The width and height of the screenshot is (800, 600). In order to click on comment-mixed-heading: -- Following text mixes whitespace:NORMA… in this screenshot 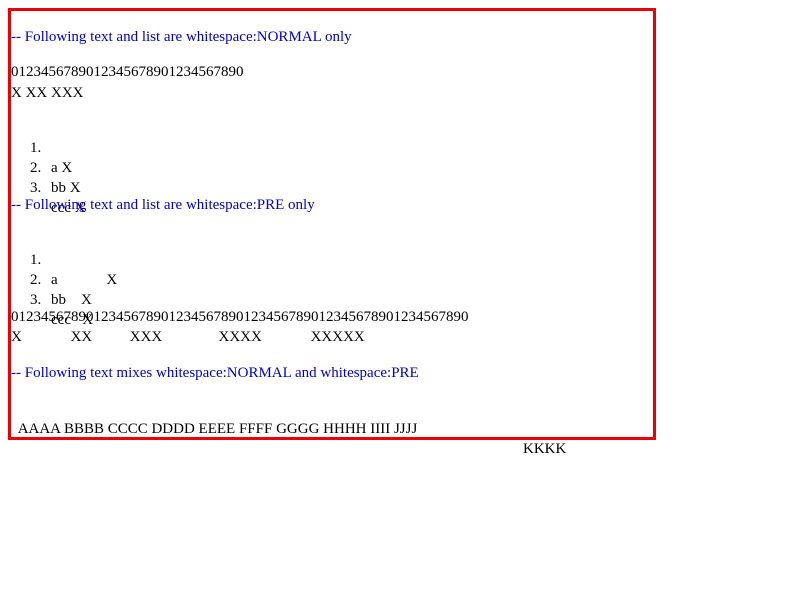, I will do `click(215, 373)`.